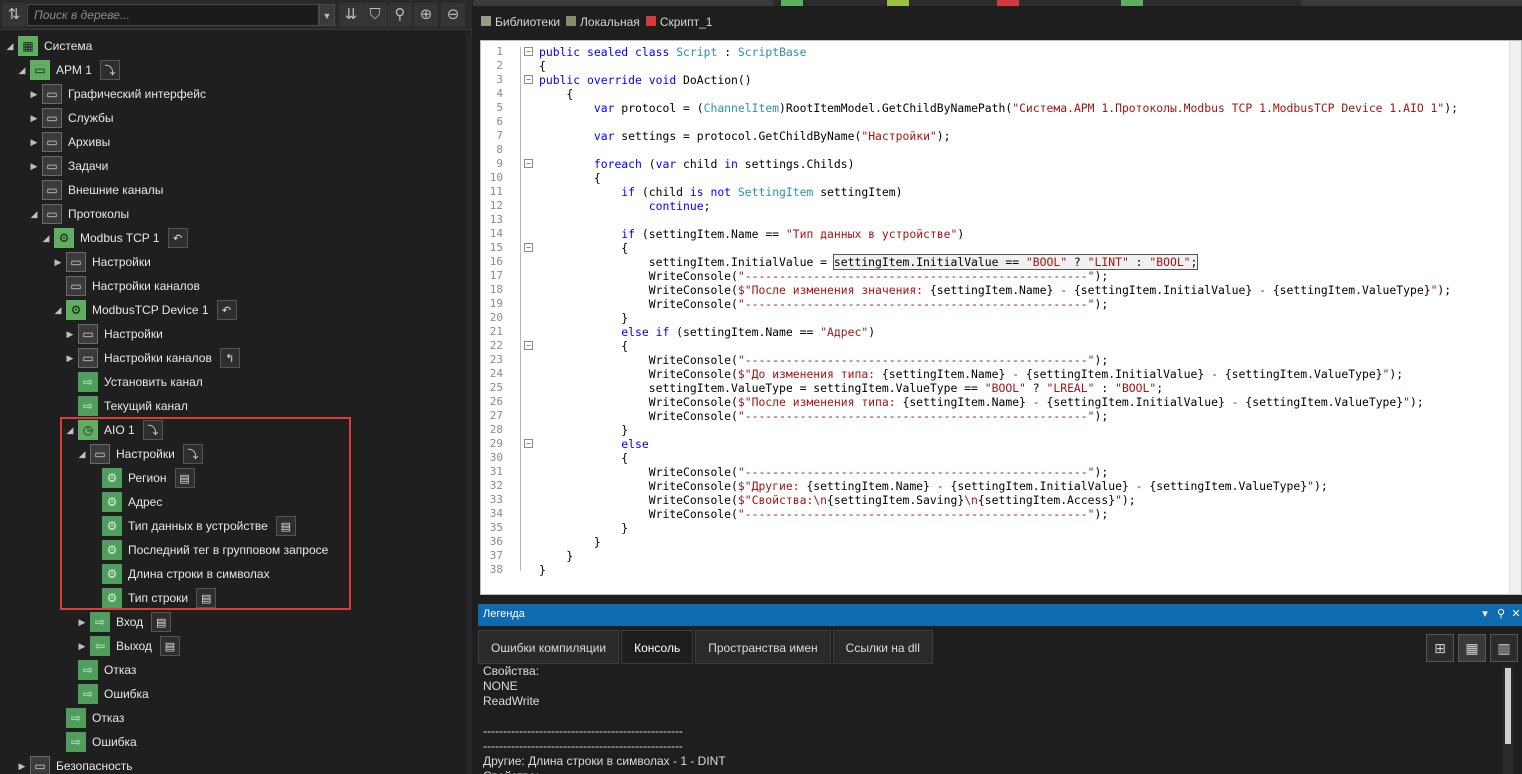 This screenshot has width=1522, height=774. What do you see at coordinates (593, 444) in the screenshot?
I see `code-line: else` at bounding box center [593, 444].